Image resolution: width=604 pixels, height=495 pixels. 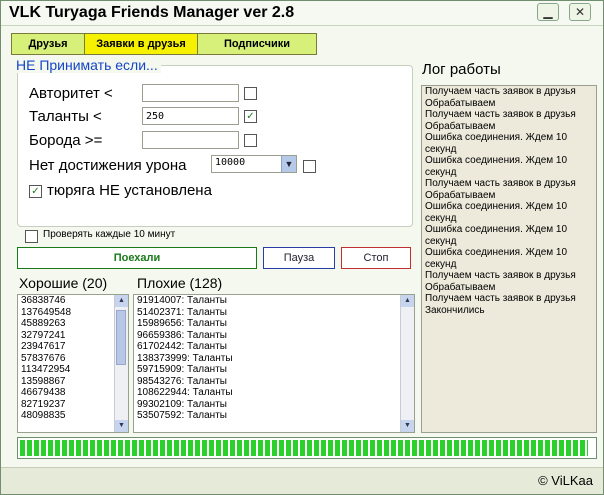 I want to click on list-item: 98543276: Таланты, so click(x=274, y=382).